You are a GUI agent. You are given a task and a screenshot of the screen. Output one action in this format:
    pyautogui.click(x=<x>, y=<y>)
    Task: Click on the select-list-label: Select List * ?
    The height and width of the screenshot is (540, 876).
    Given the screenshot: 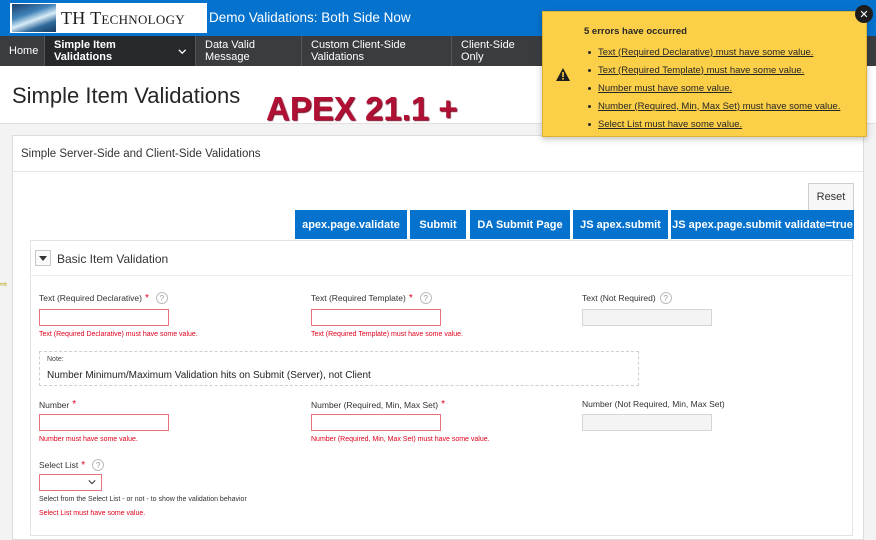 What is the action you would take?
    pyautogui.click(x=72, y=465)
    